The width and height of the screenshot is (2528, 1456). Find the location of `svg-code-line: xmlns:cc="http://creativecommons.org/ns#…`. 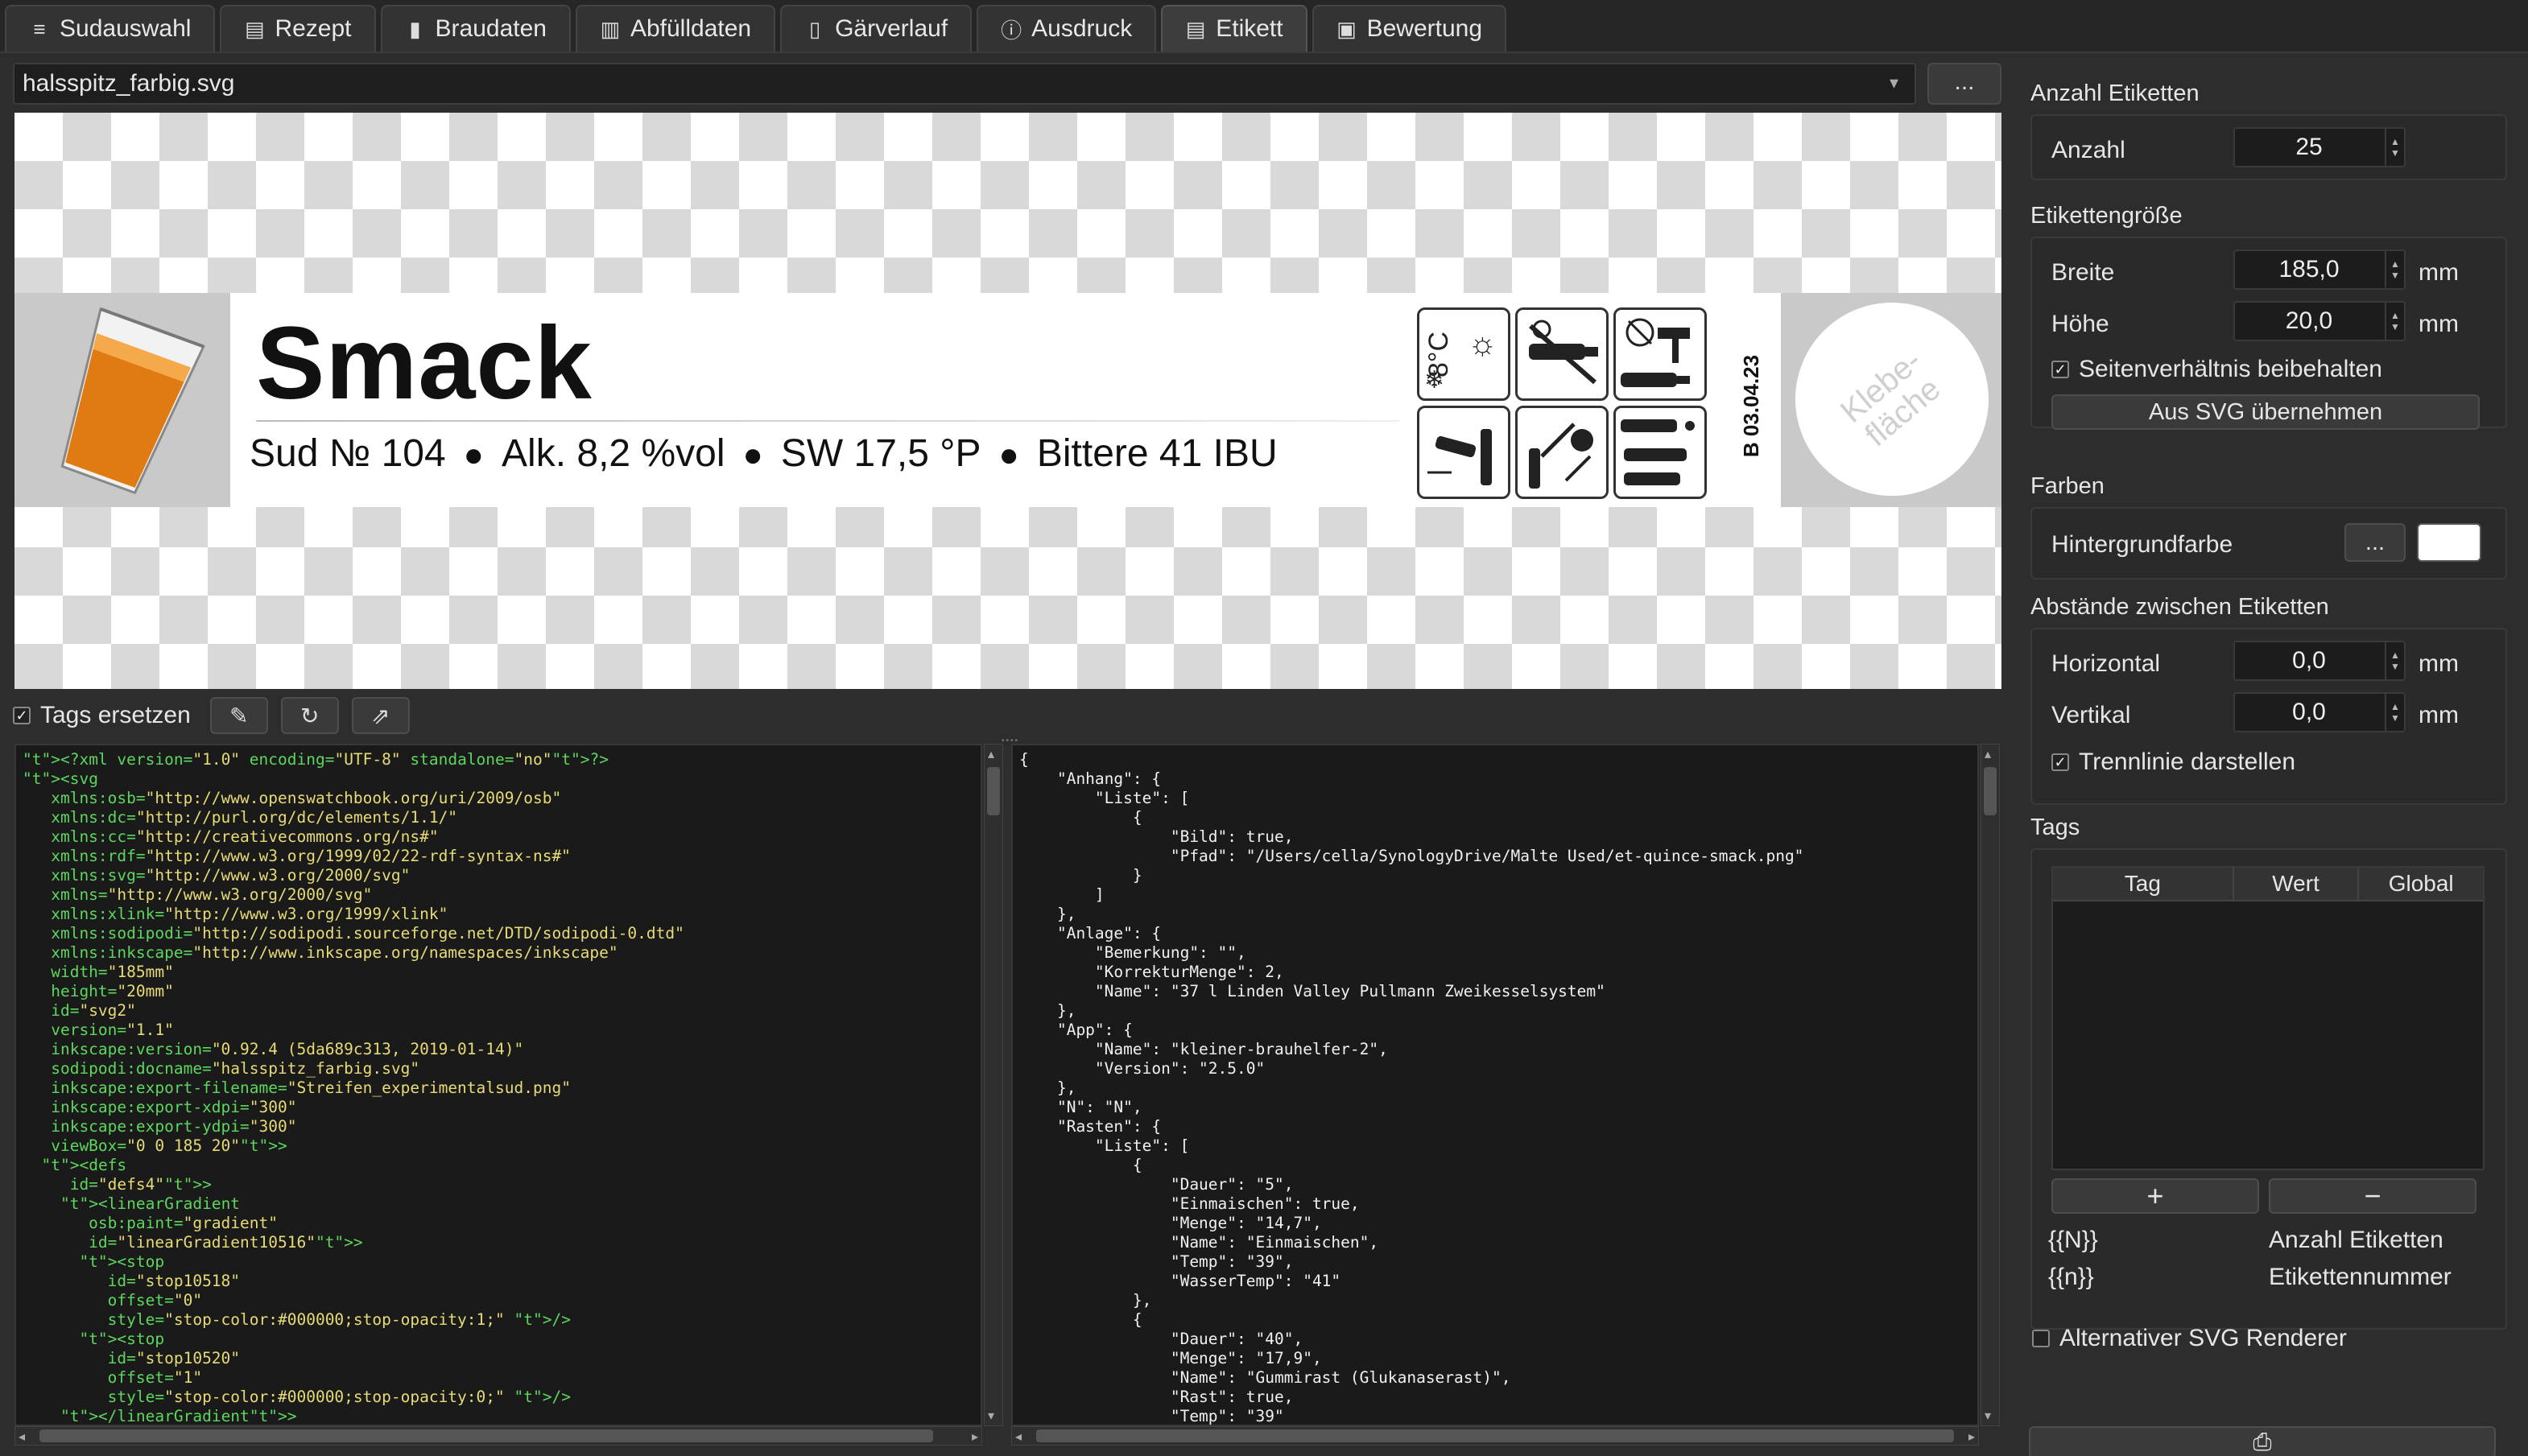

svg-code-line: xmlns:cc="http://creativecommons.org/ns#… is located at coordinates (231, 837).